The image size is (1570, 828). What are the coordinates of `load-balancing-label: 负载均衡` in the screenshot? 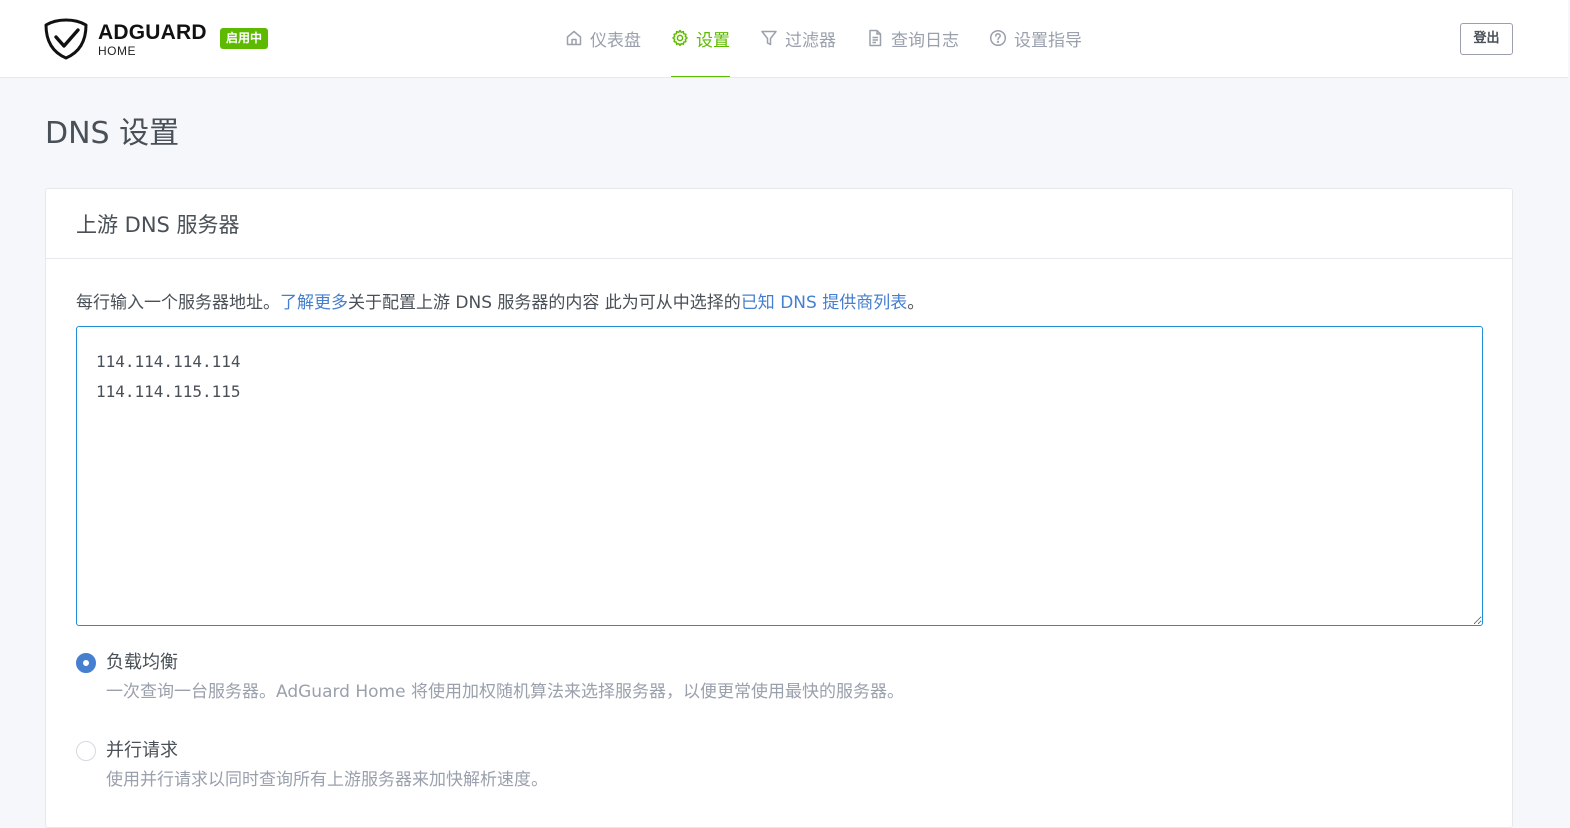 It's located at (142, 663).